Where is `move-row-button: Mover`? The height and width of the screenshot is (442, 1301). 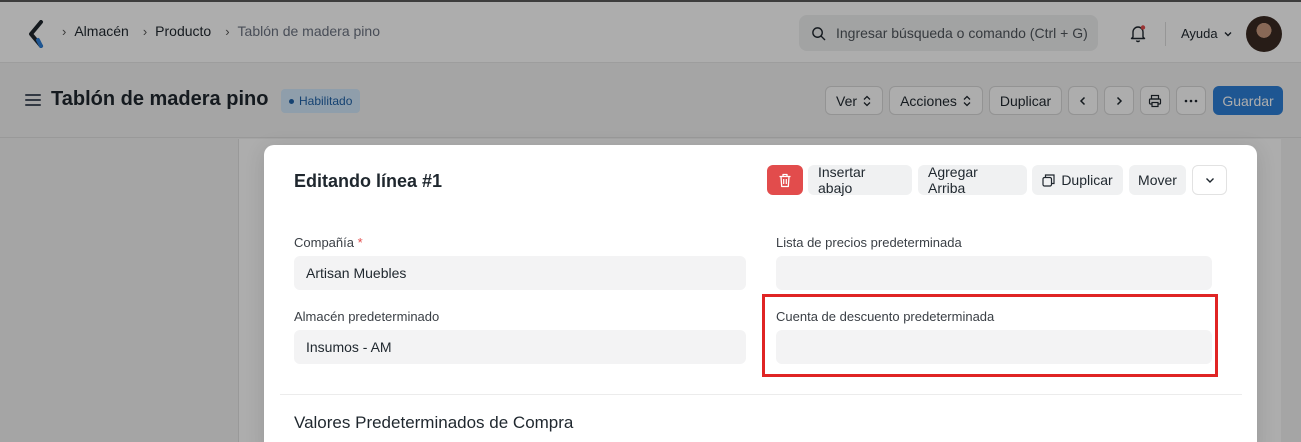 move-row-button: Mover is located at coordinates (1157, 180).